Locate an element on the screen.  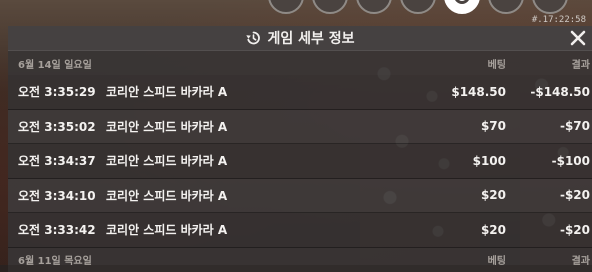
panel-title-group: 게임 세부 정보 is located at coordinates (300, 38).